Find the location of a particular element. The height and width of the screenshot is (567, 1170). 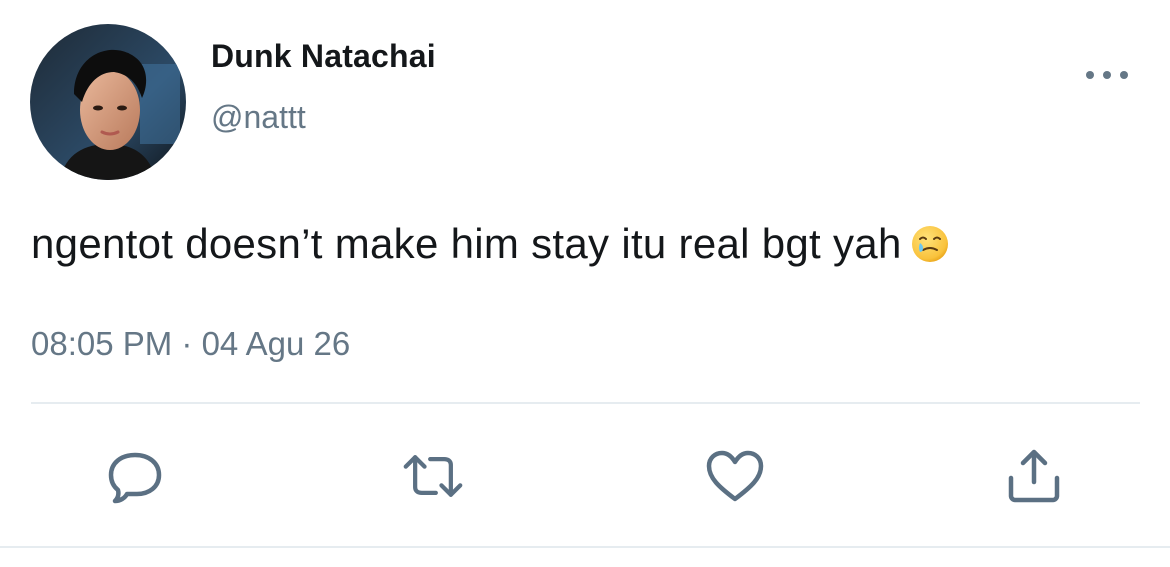

reply-icon is located at coordinates (135, 478).